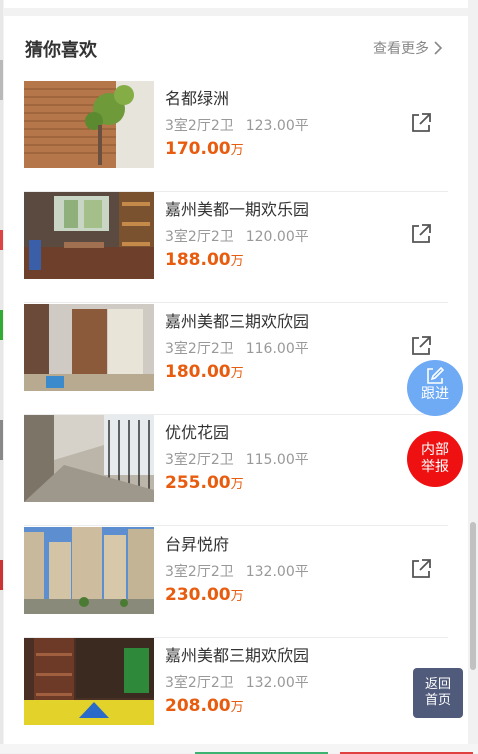 This screenshot has width=478, height=754. Describe the element at coordinates (198, 483) in the screenshot. I see `price-value: 255.00` at that location.